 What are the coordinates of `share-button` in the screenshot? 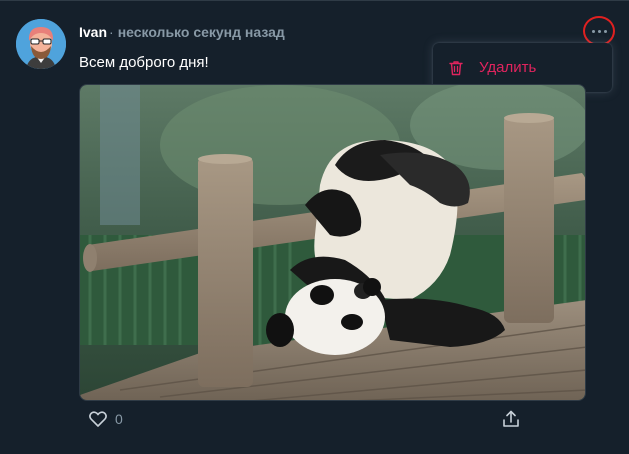 It's located at (511, 419).